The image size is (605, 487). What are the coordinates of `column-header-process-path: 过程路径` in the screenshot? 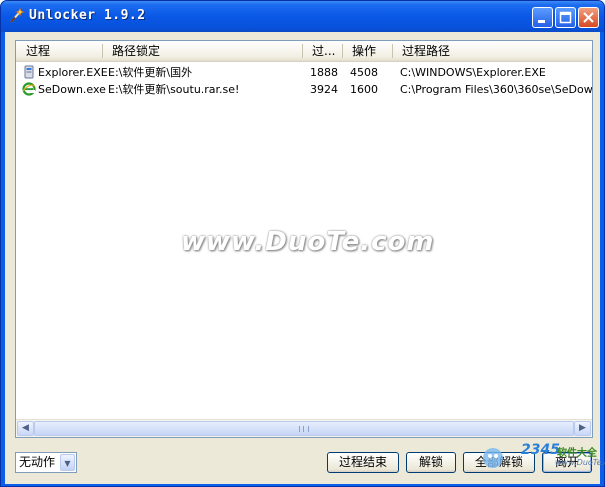 It's located at (494, 51).